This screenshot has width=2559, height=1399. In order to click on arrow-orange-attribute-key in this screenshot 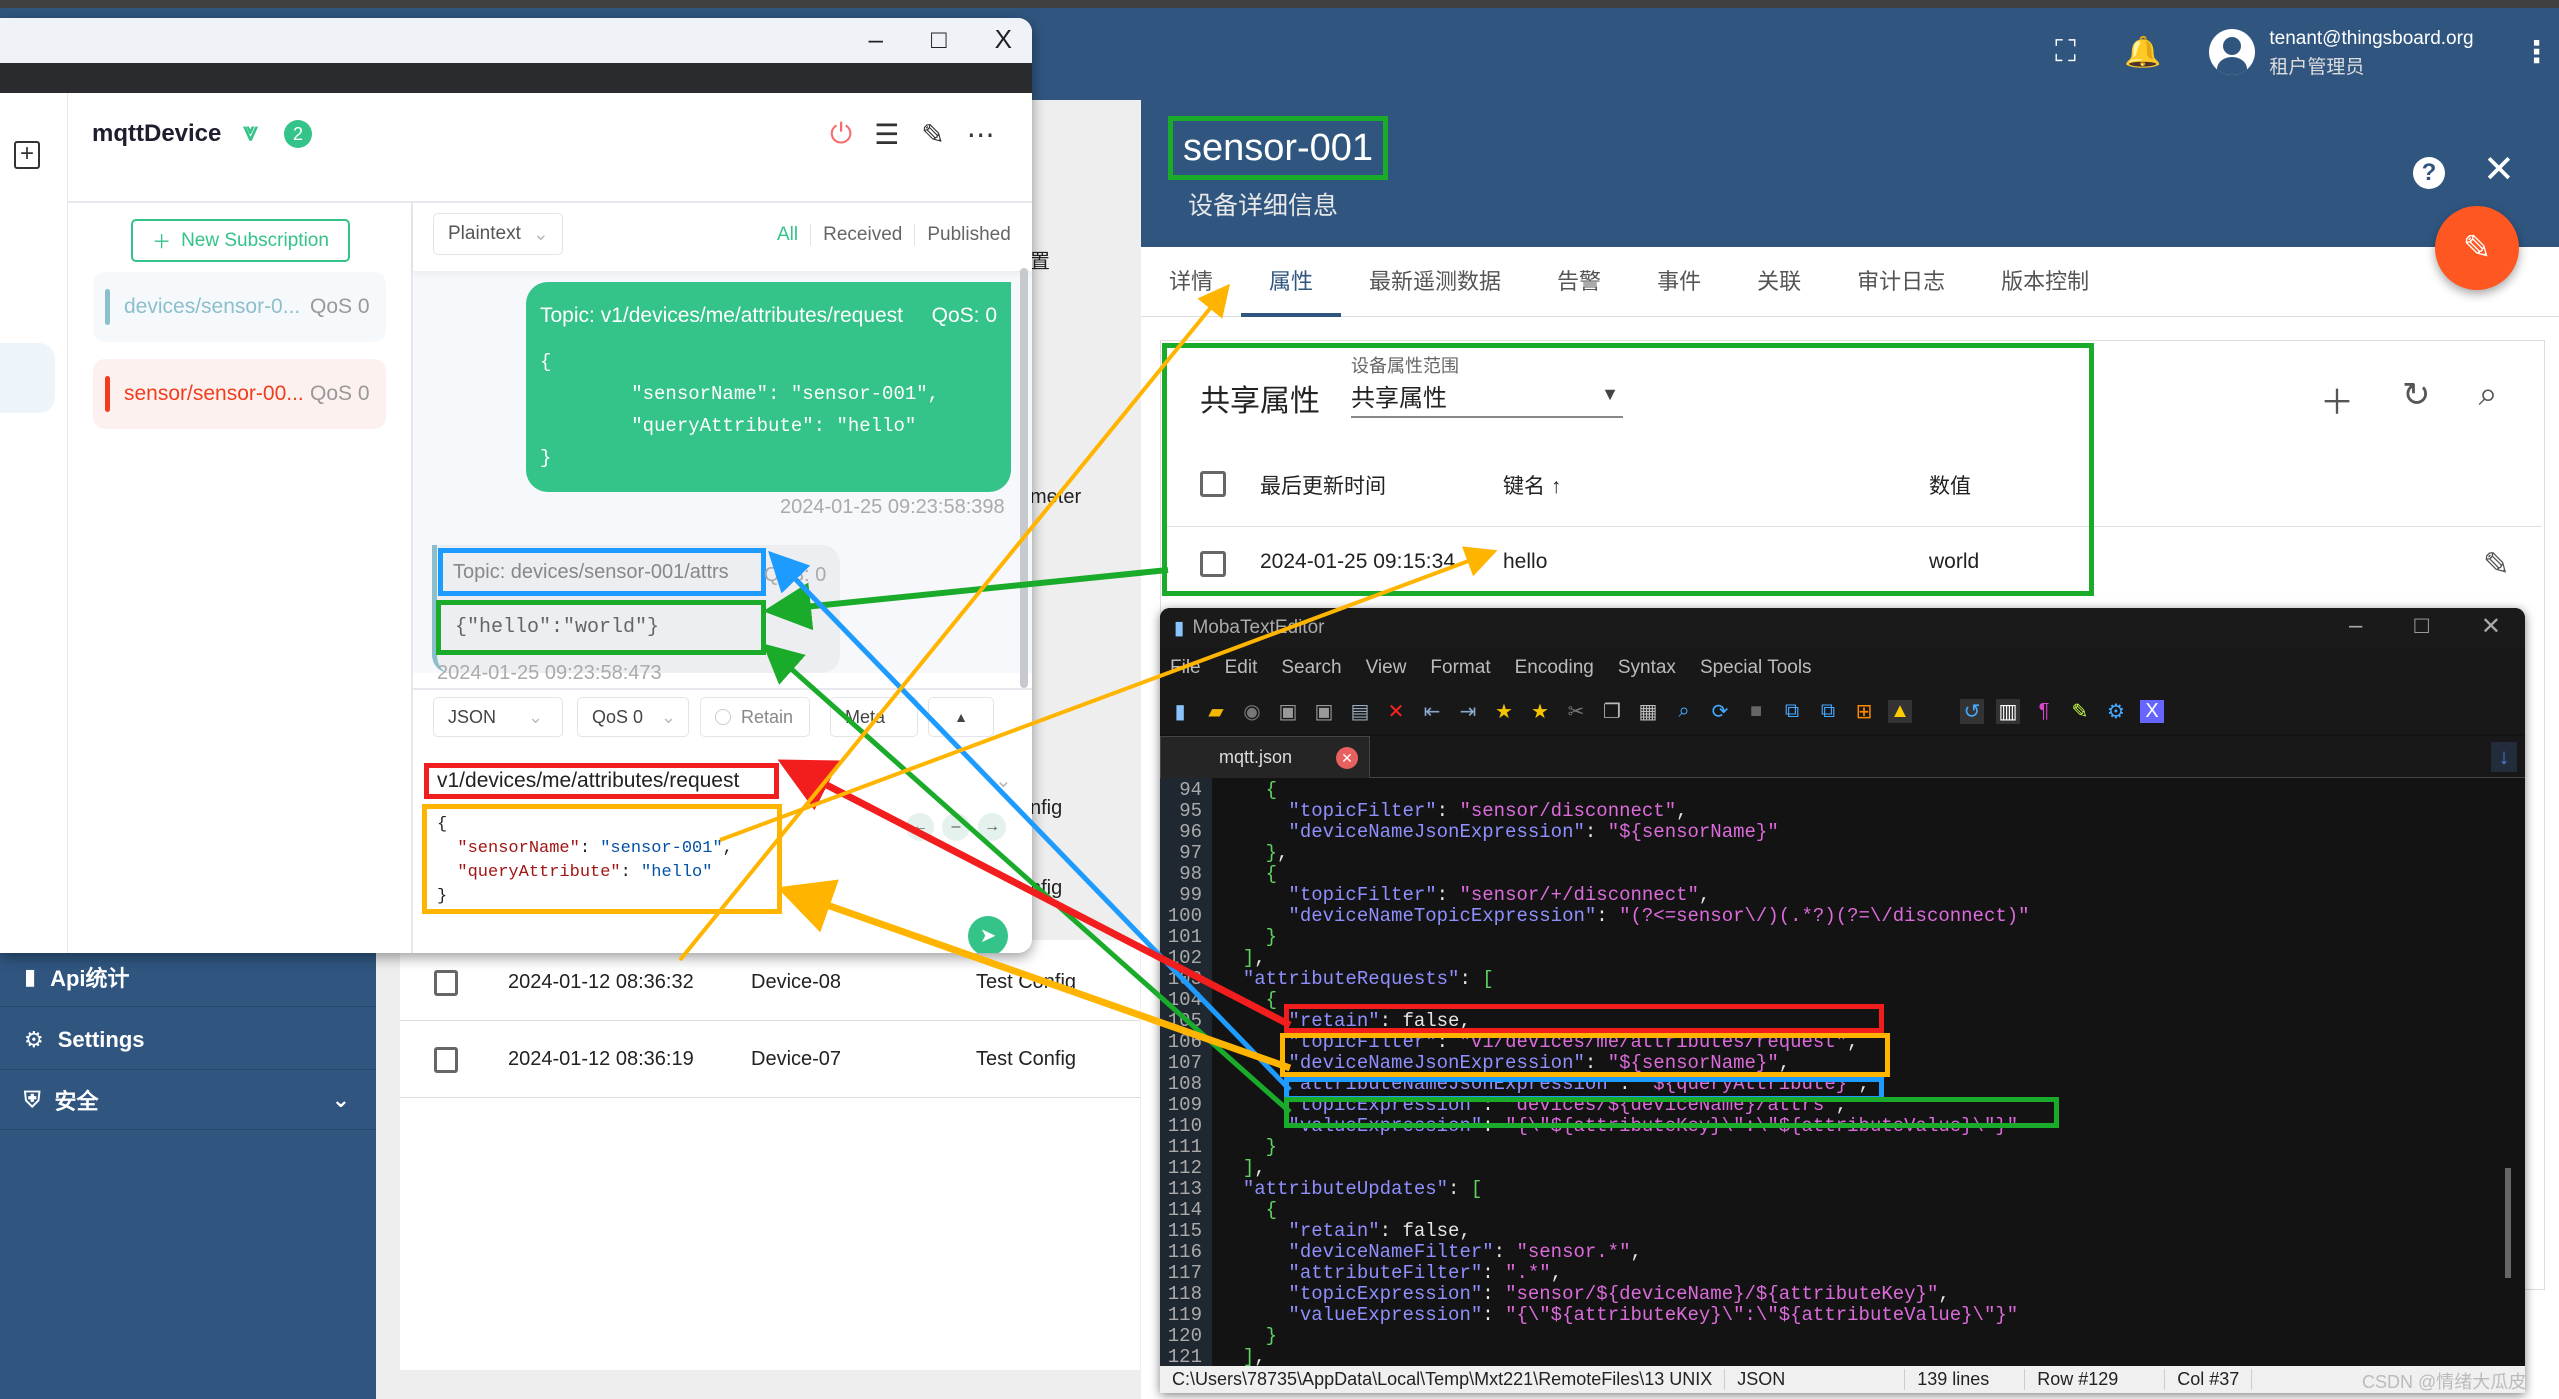, I will do `click(1108, 694)`.